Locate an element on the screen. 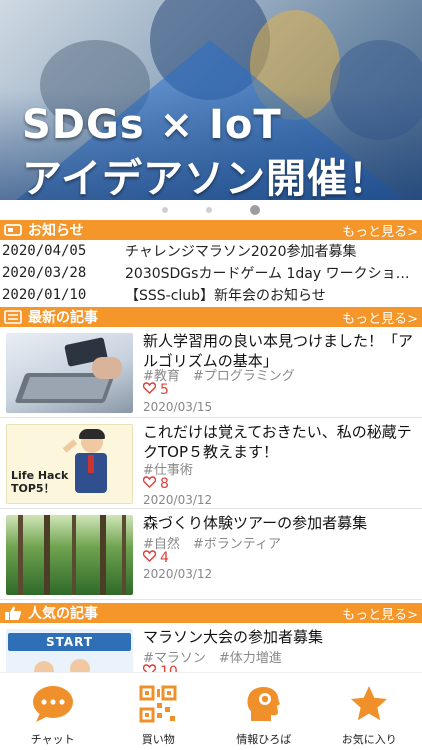 The height and width of the screenshot is (750, 422). article-likes: 8 is located at coordinates (155, 484).